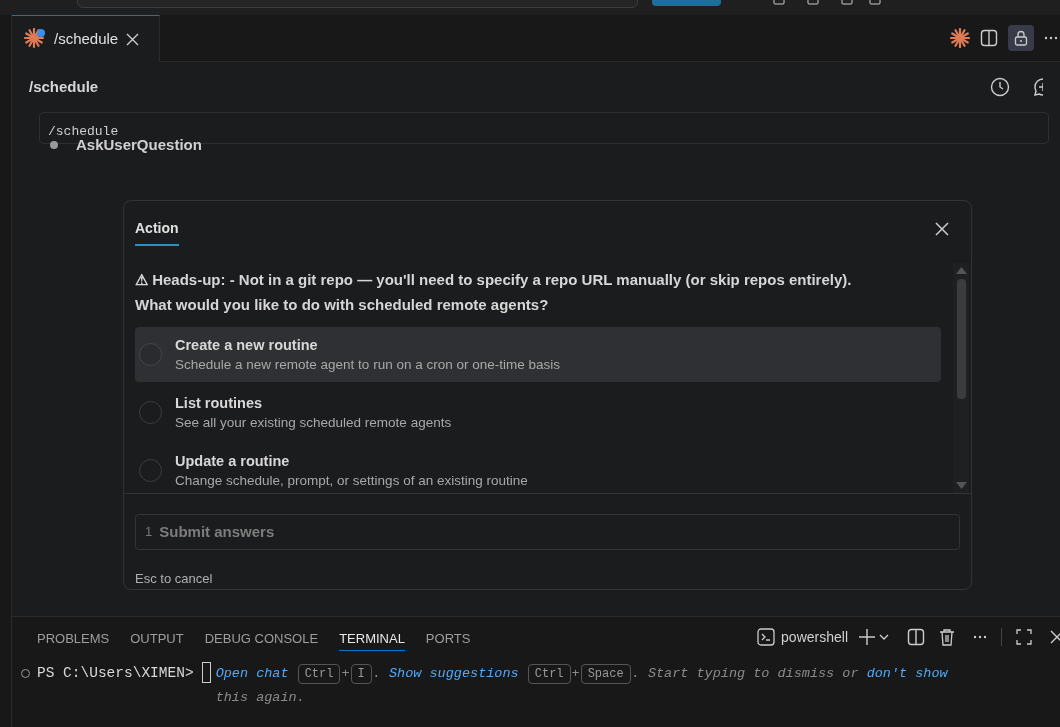 This screenshot has height=727, width=1060. Describe the element at coordinates (961, 339) in the screenshot. I see `scrollbar-thumb` at that location.